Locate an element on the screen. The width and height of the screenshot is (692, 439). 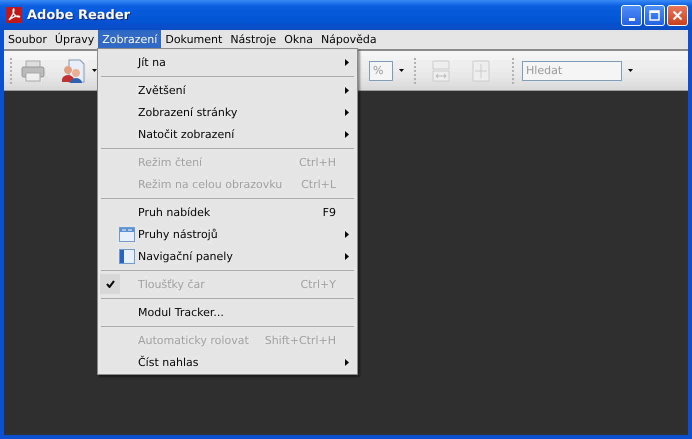
shortcut-label: Shift+Ctrl+H is located at coordinates (300, 340).